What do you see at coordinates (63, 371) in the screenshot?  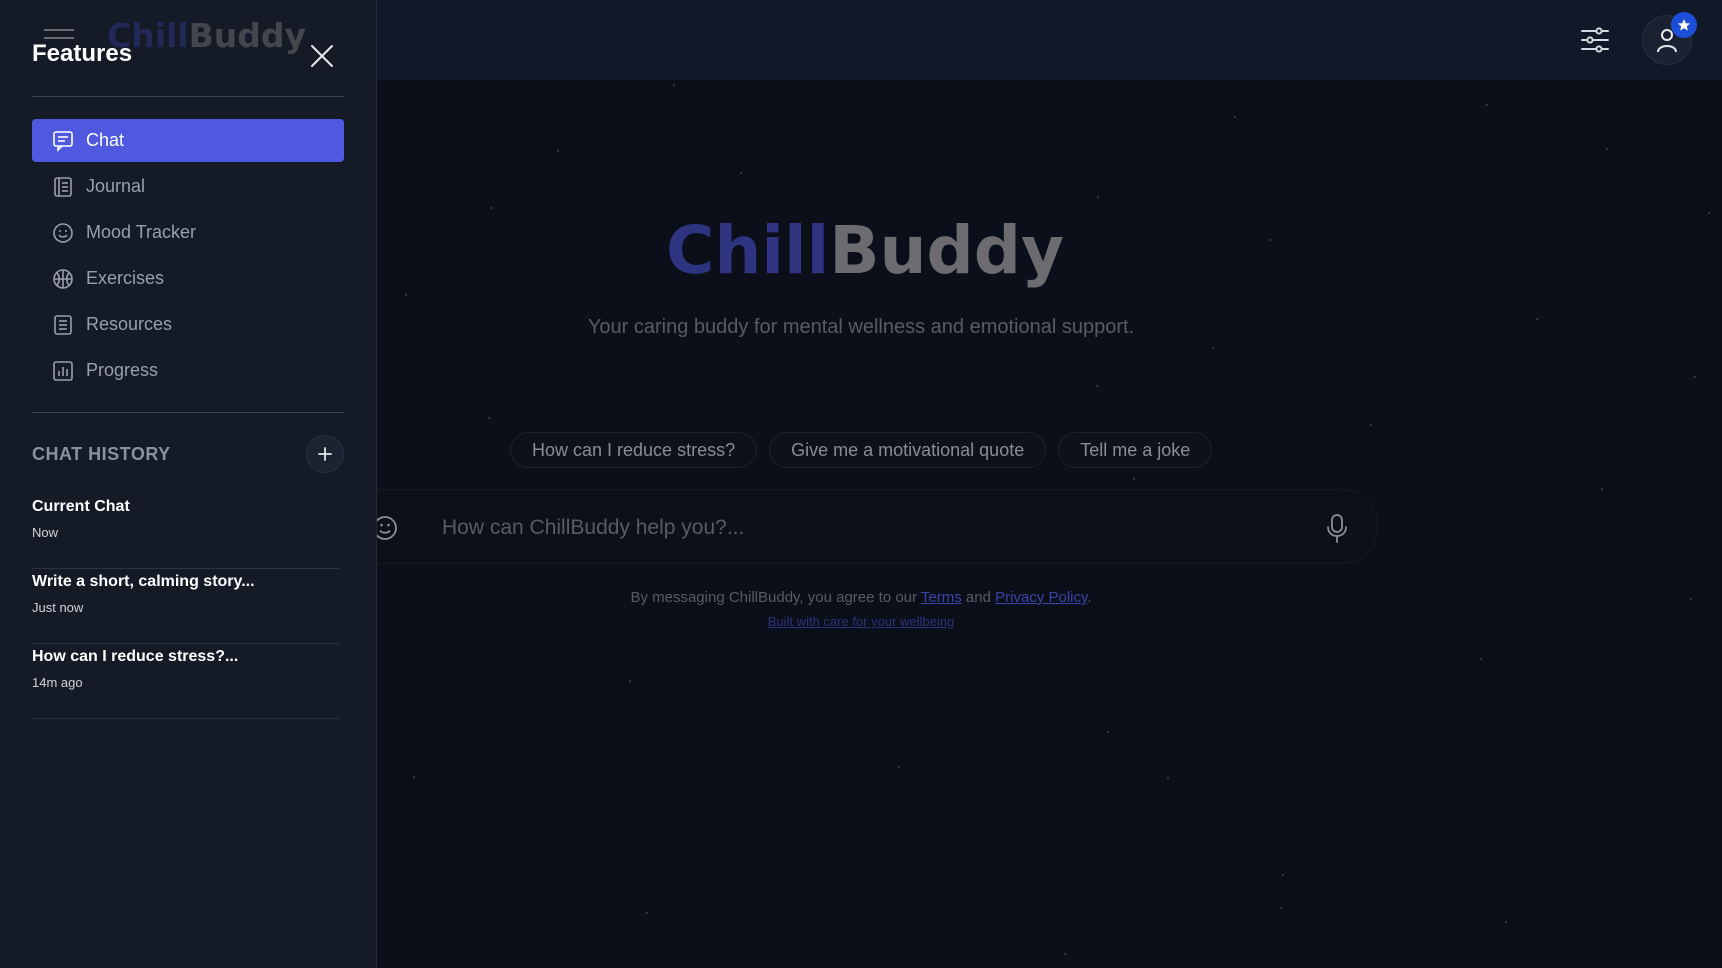 I see `progress-chart-icon` at bounding box center [63, 371].